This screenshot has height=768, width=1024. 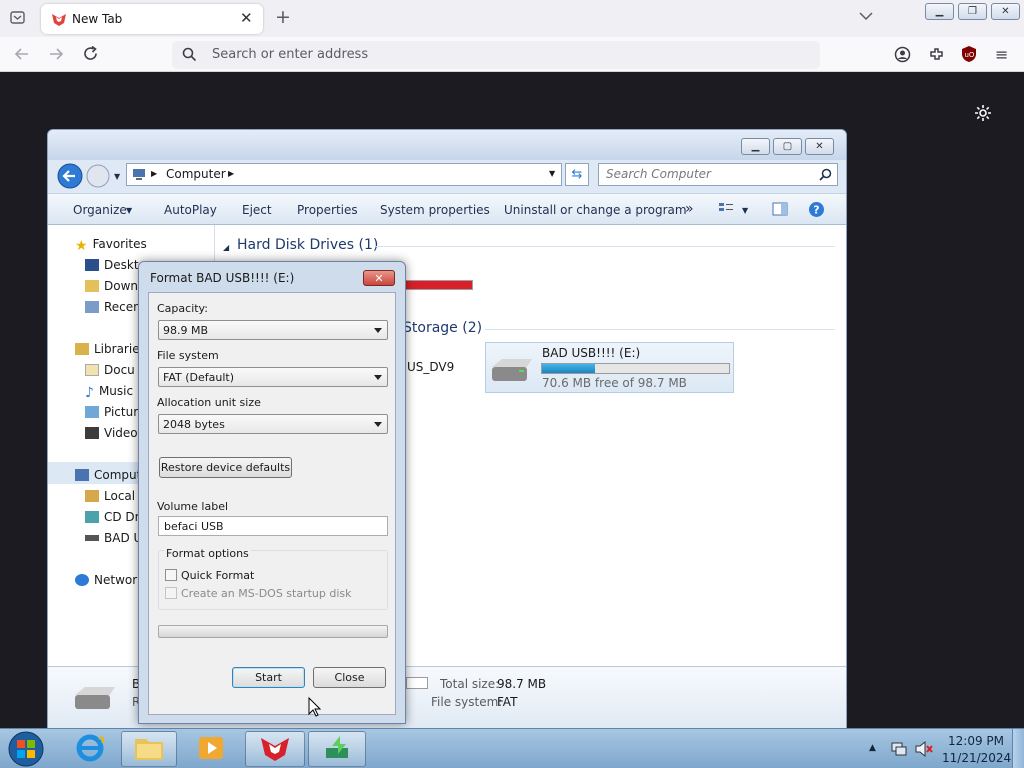 What do you see at coordinates (819, 146) in the screenshot?
I see `explorer-close-icon: ✕` at bounding box center [819, 146].